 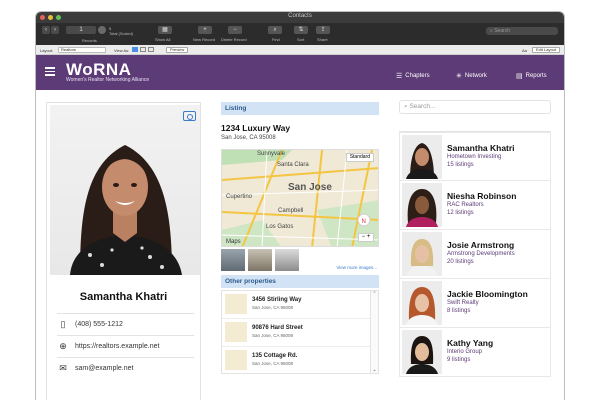 I want to click on list-item: 90876 Hard Street San Jose, CA 95008, so click(x=300, y=333).